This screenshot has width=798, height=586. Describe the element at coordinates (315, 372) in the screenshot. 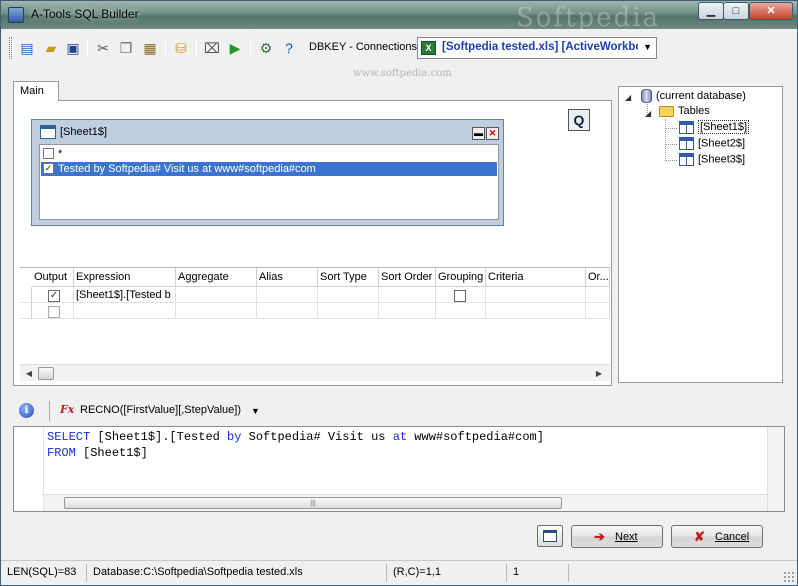

I see `grid-horizontal-scrollbar: ◀ ▶` at that location.